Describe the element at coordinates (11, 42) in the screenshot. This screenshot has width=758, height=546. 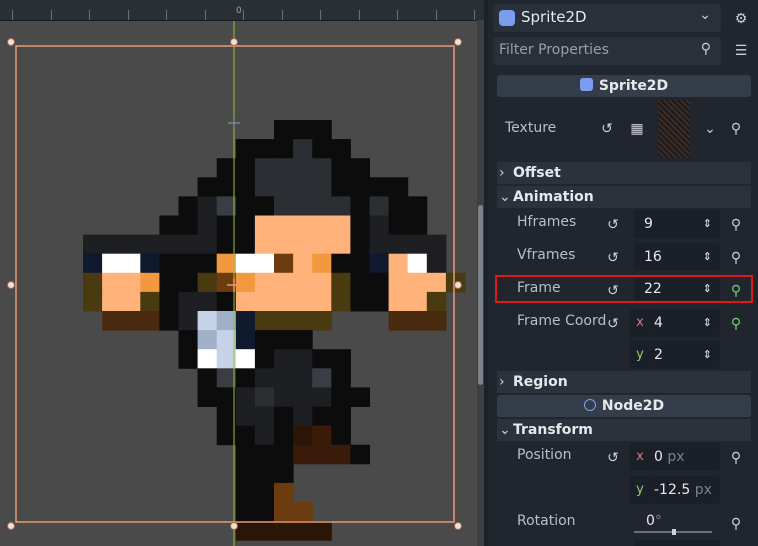
I see `handle-top-left` at that location.